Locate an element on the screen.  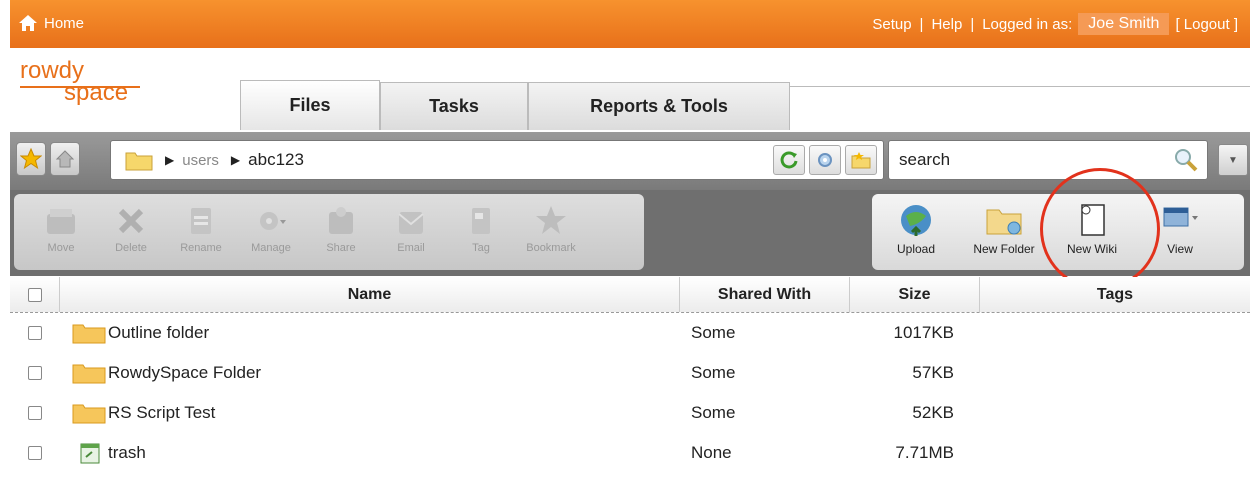
row-name: RowdySpace Folder is located at coordinates (185, 372).